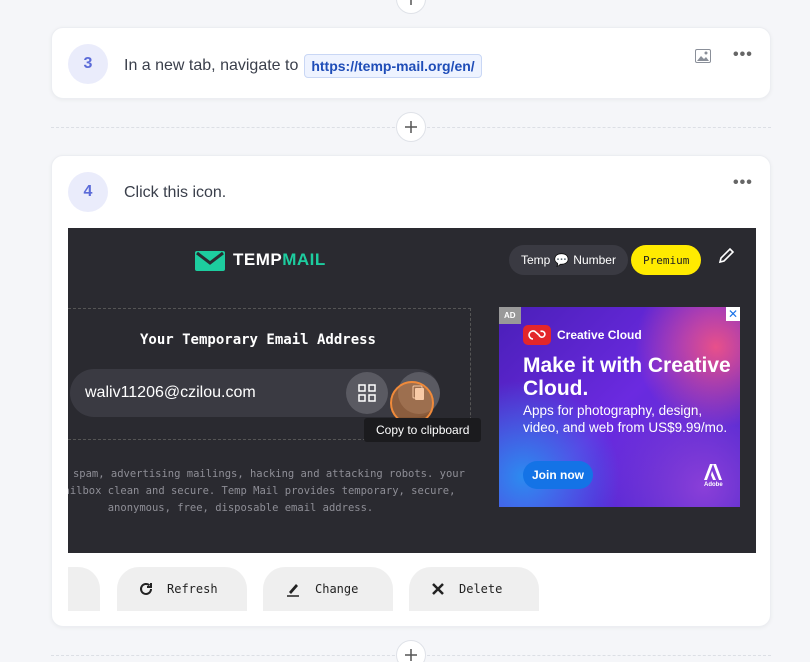 The height and width of the screenshot is (662, 810). I want to click on change-button: Change, so click(328, 589).